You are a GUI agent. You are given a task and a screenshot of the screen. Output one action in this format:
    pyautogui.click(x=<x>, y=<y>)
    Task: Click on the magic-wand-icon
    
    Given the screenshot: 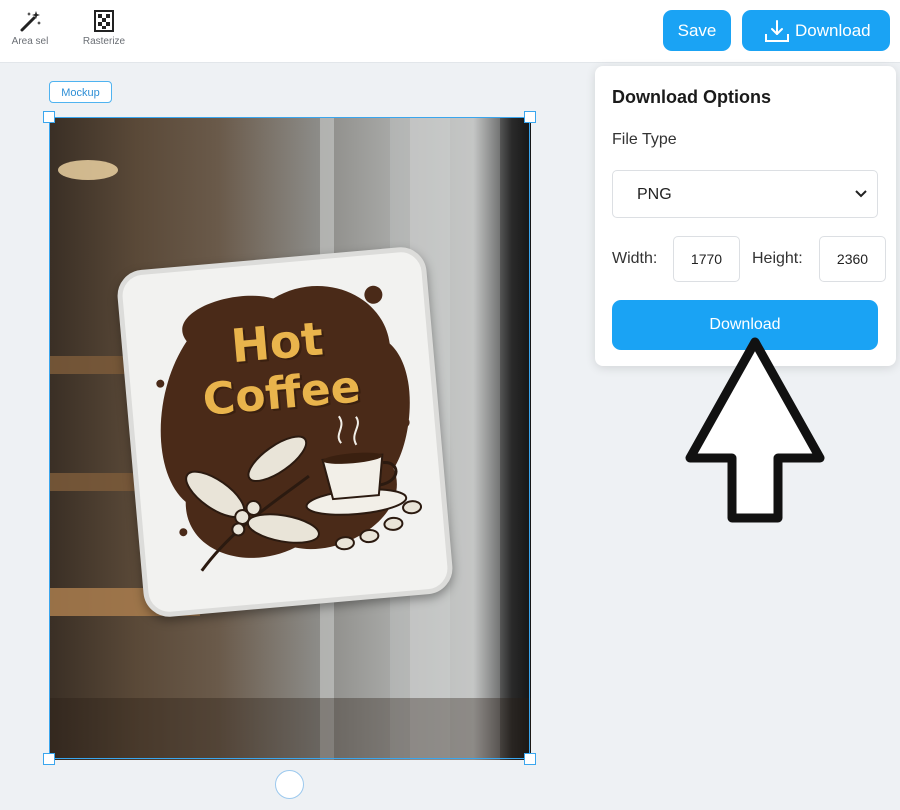 What is the action you would take?
    pyautogui.click(x=30, y=21)
    